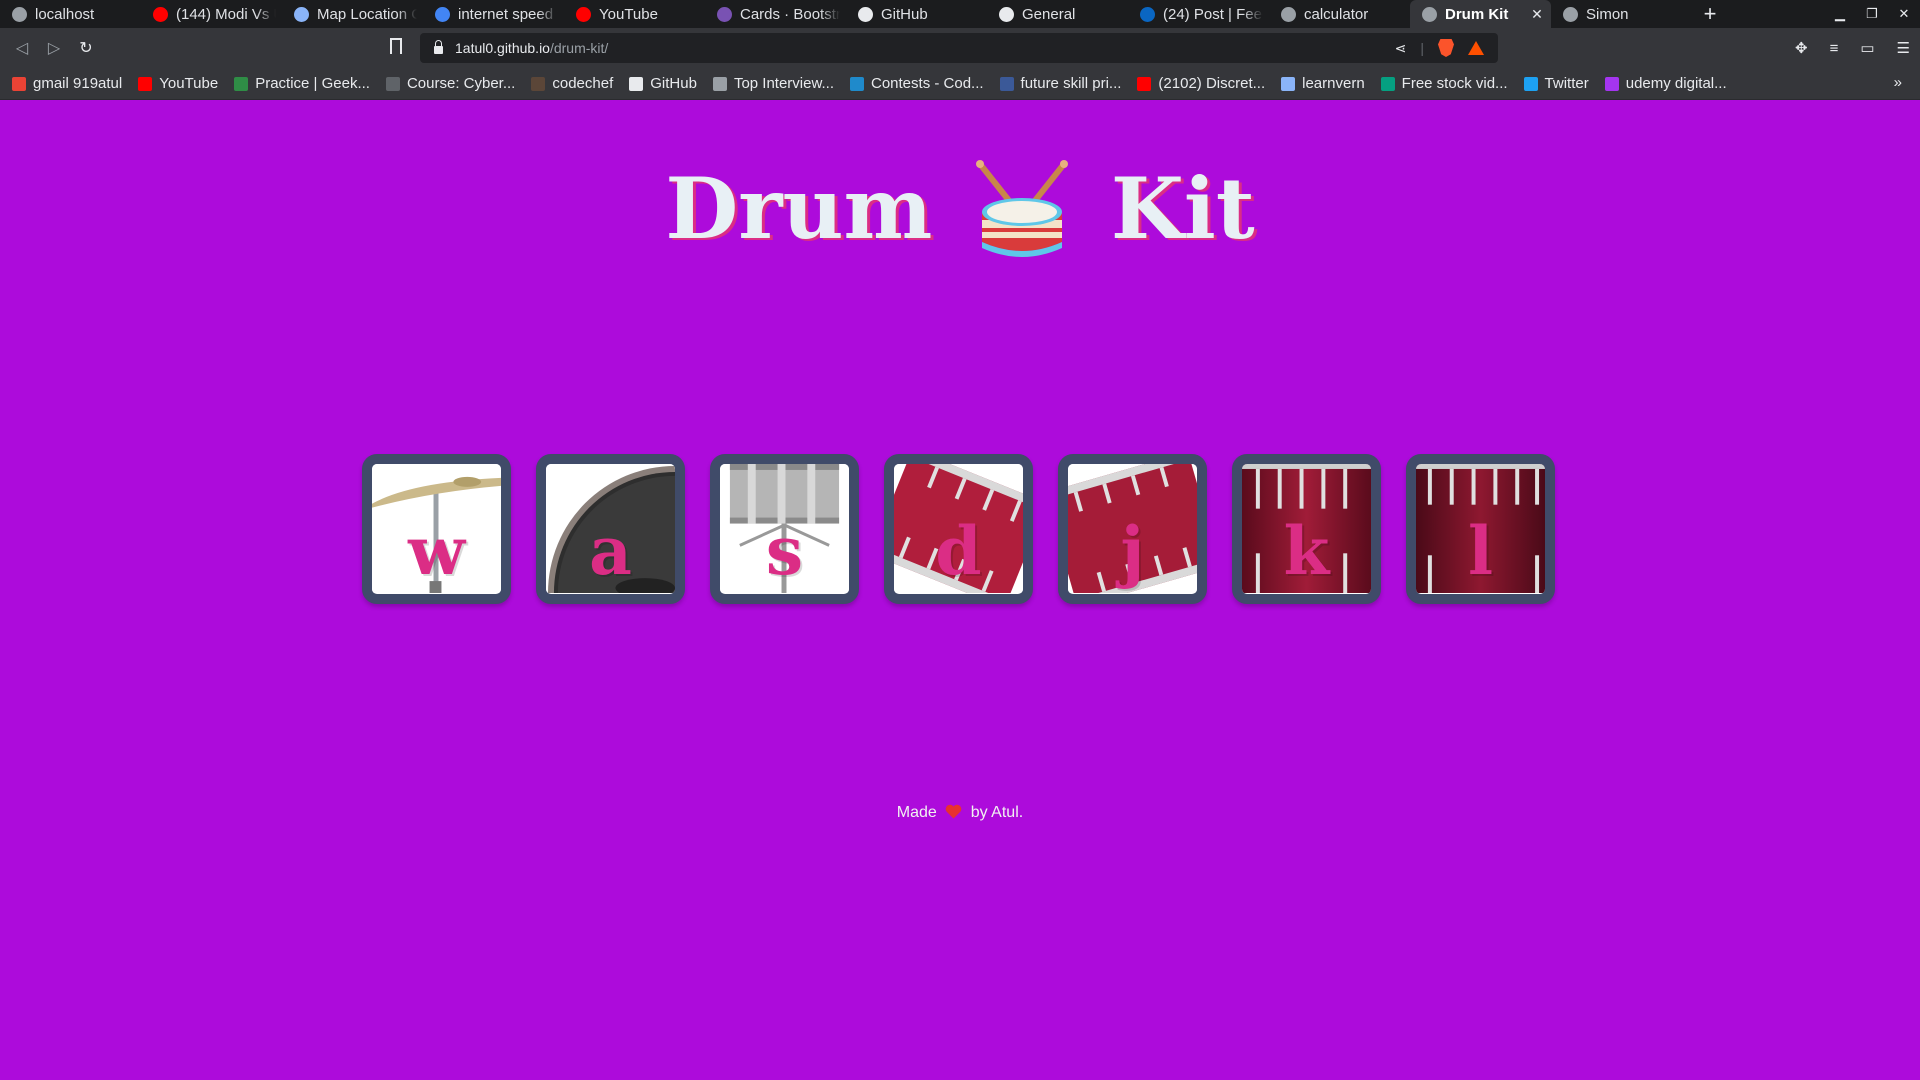 The image size is (1920, 1080). Describe the element at coordinates (1840, 14) in the screenshot. I see `minimize-button: ▁` at that location.